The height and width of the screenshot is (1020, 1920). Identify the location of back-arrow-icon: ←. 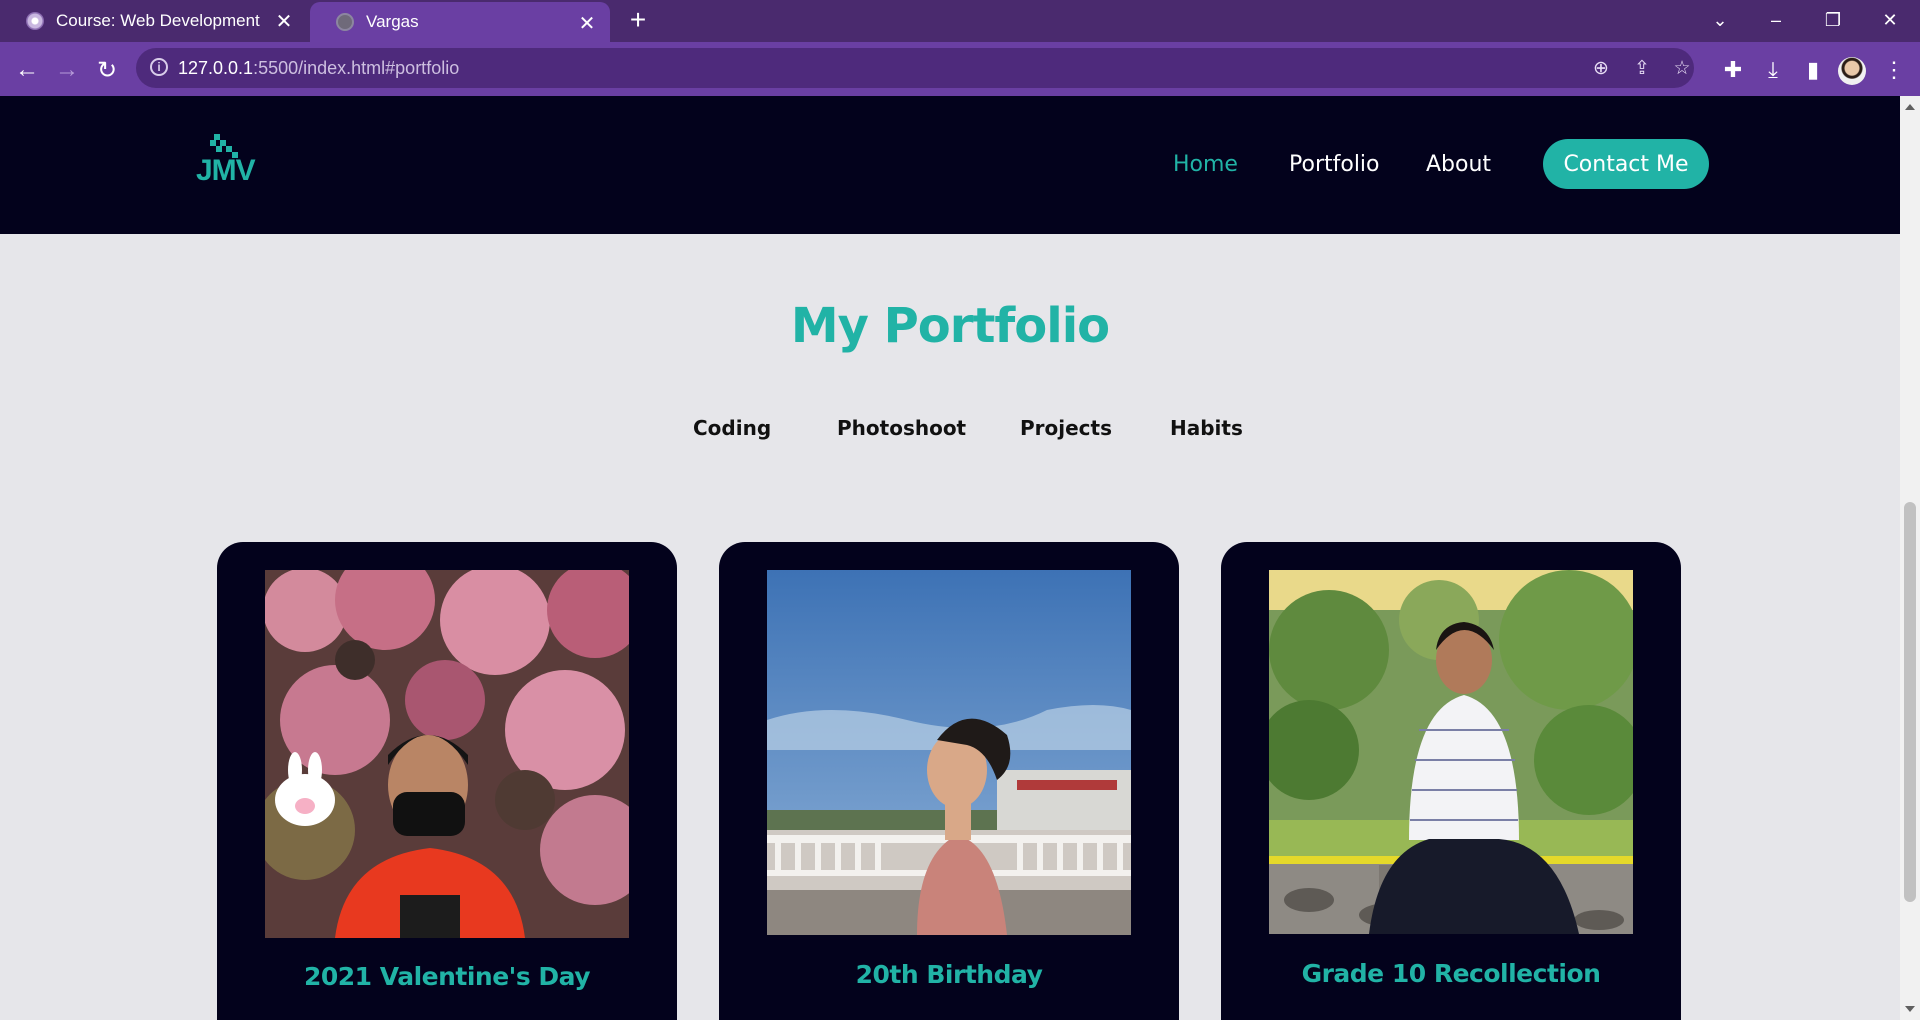
(27, 70).